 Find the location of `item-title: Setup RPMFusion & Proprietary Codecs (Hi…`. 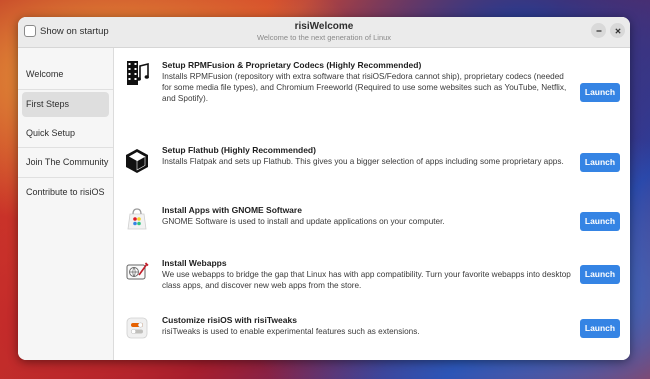

item-title: Setup RPMFusion & Proprietary Codecs (Hi… is located at coordinates (292, 65).